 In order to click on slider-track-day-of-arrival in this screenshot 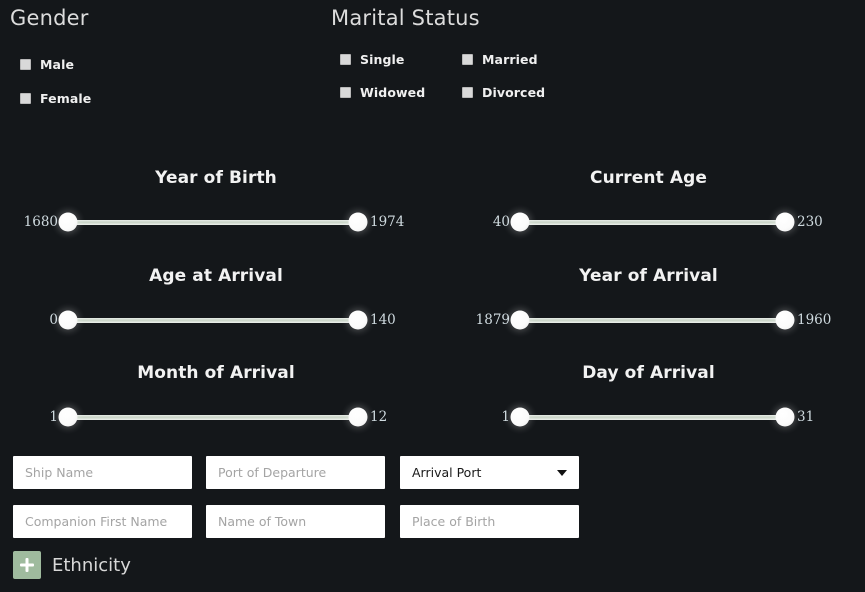, I will do `click(652, 417)`.